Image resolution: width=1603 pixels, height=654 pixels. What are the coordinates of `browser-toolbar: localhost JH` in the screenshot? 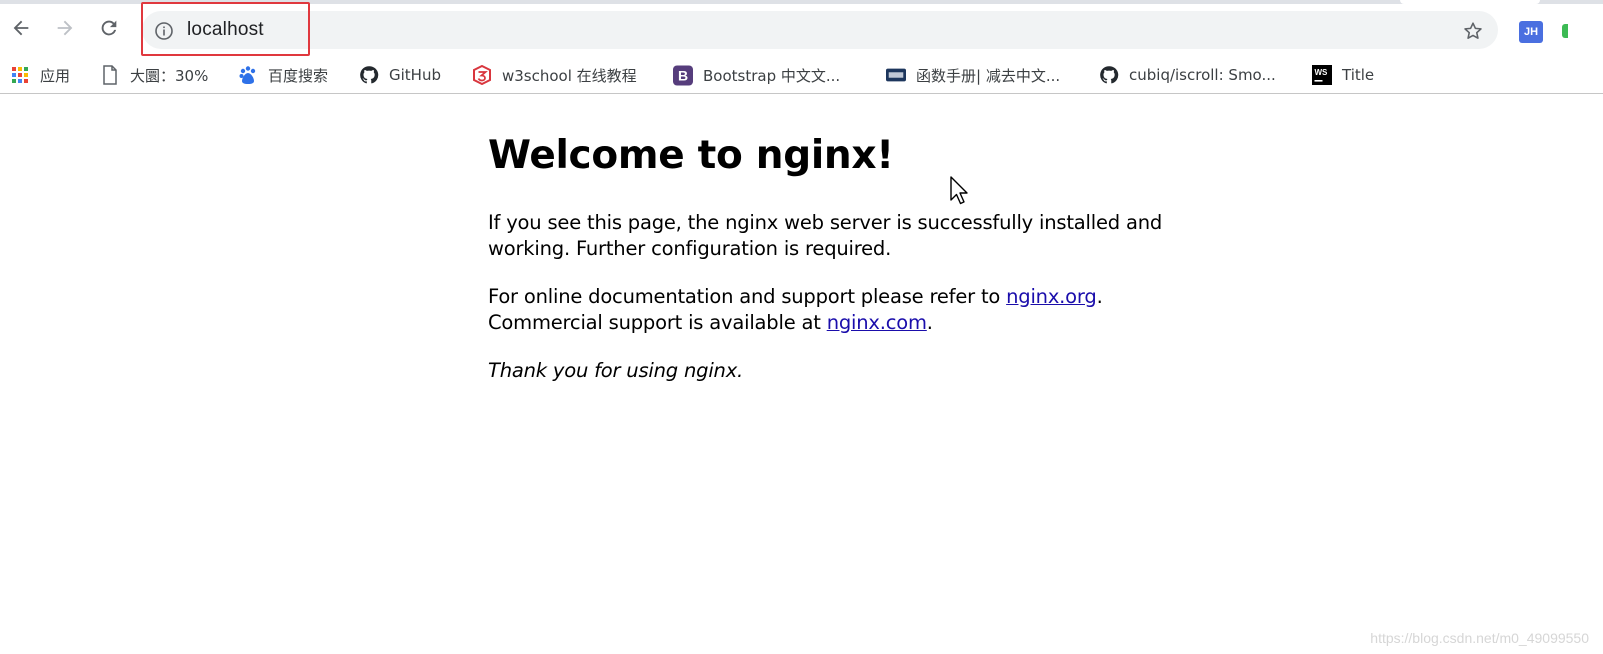 It's located at (801, 29).